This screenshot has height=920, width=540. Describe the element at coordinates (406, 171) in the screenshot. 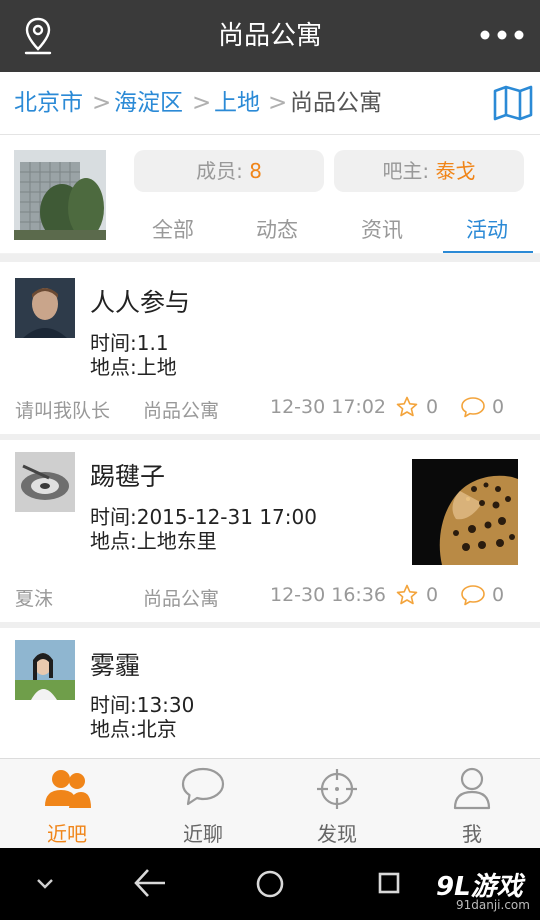

I see `owner-label: 吧主:` at that location.